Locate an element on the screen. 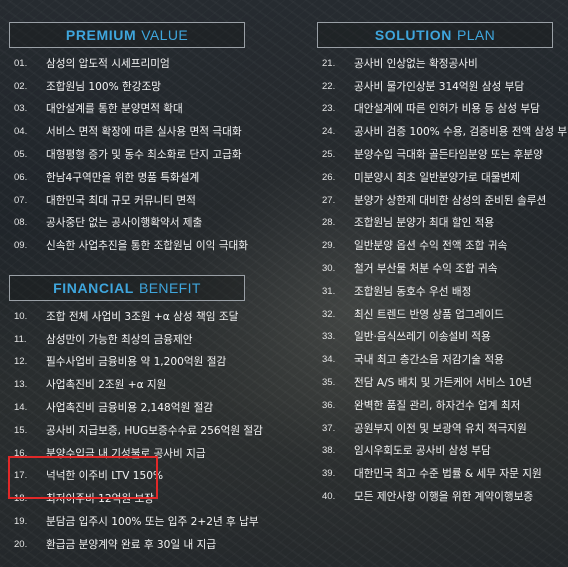 The width and height of the screenshot is (568, 567). premium-title-bold: PREMIUM is located at coordinates (101, 35).